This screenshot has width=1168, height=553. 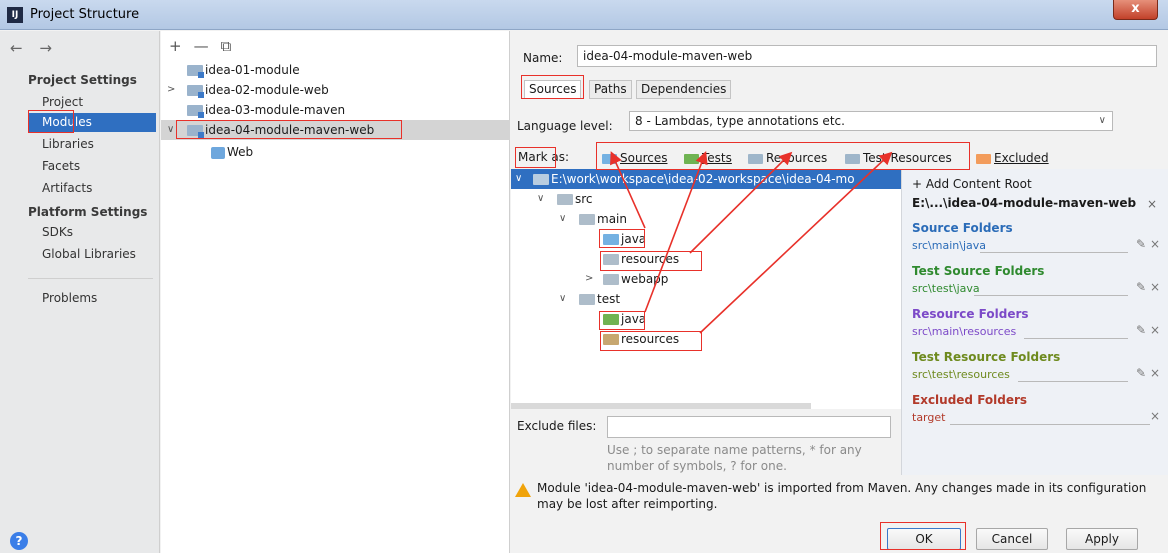 What do you see at coordinates (610, 89) in the screenshot?
I see `tab-paths: Paths` at bounding box center [610, 89].